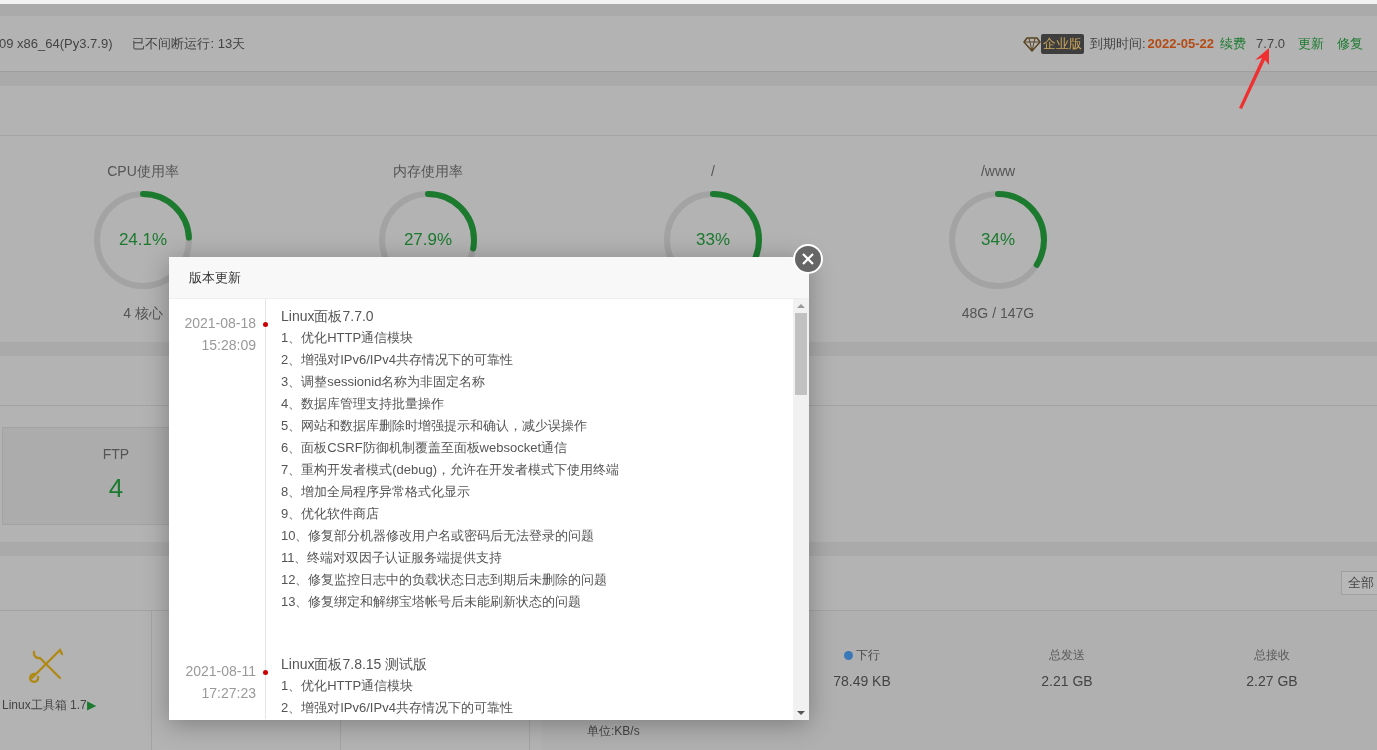  What do you see at coordinates (451, 470) in the screenshot?
I see `change-item: 7、重构开发者模式(debug)，允许在开发者模式下使用终端` at bounding box center [451, 470].